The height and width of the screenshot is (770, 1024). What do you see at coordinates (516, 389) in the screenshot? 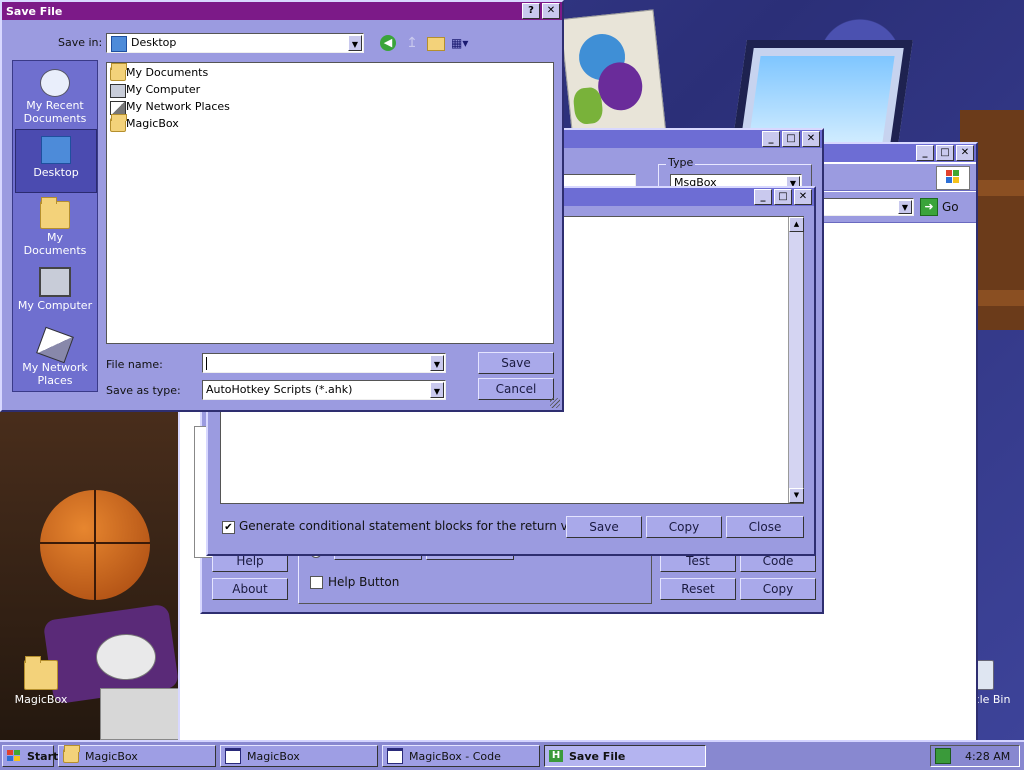
I see `cancel-button: Cancel` at bounding box center [516, 389].